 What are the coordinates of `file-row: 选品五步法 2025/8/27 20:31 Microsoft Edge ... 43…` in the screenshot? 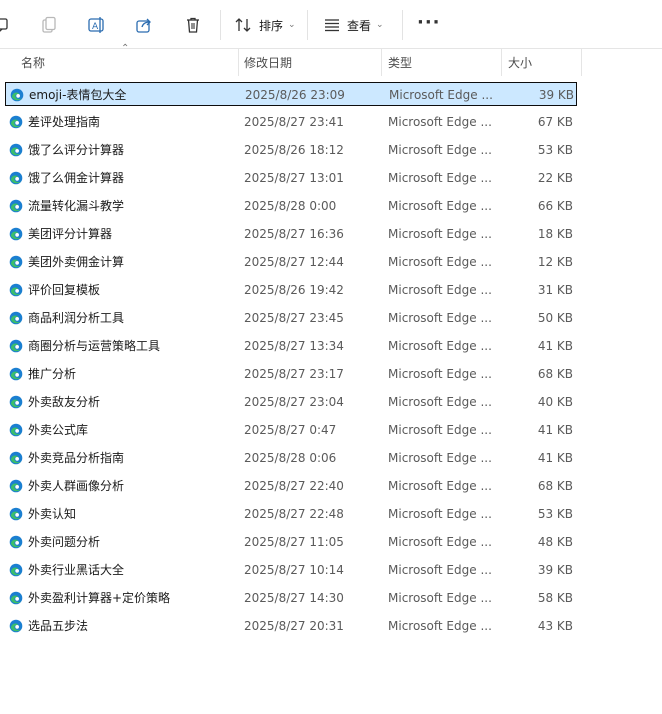 It's located at (291, 626).